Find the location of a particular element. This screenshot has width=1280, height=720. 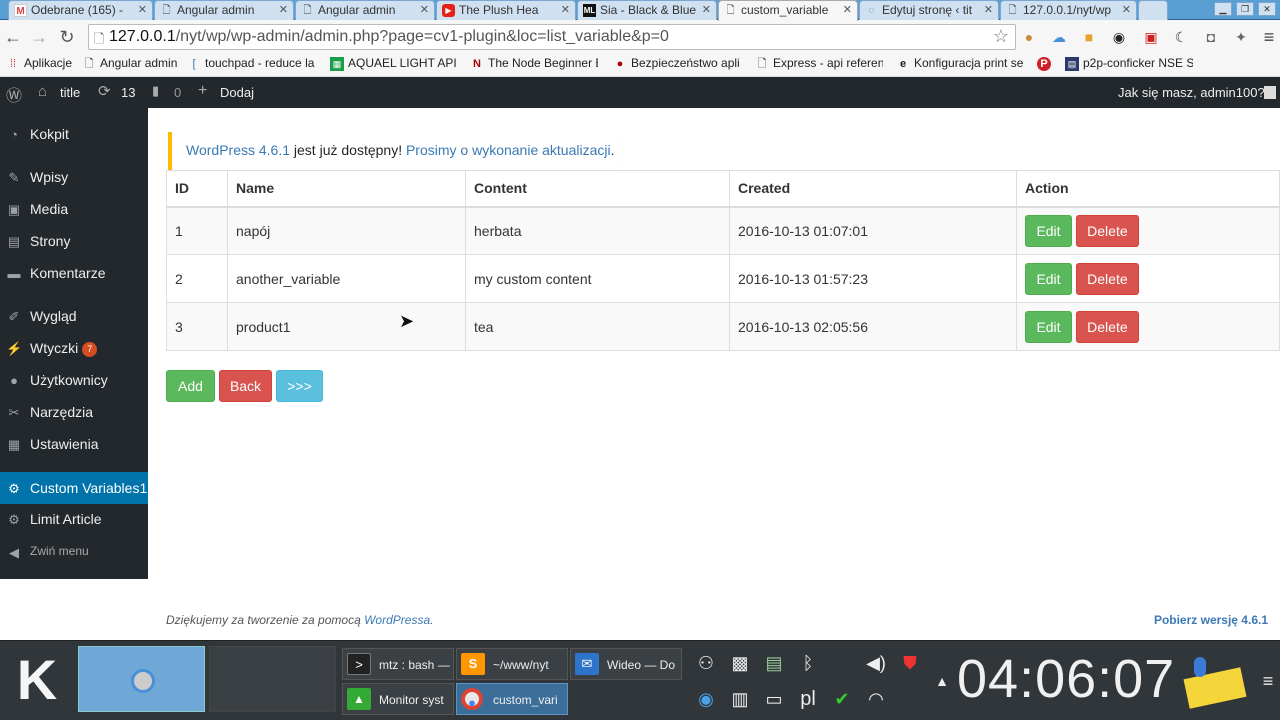

browser-tab: ▶ The Plush Hea ✕ is located at coordinates (506, 10).